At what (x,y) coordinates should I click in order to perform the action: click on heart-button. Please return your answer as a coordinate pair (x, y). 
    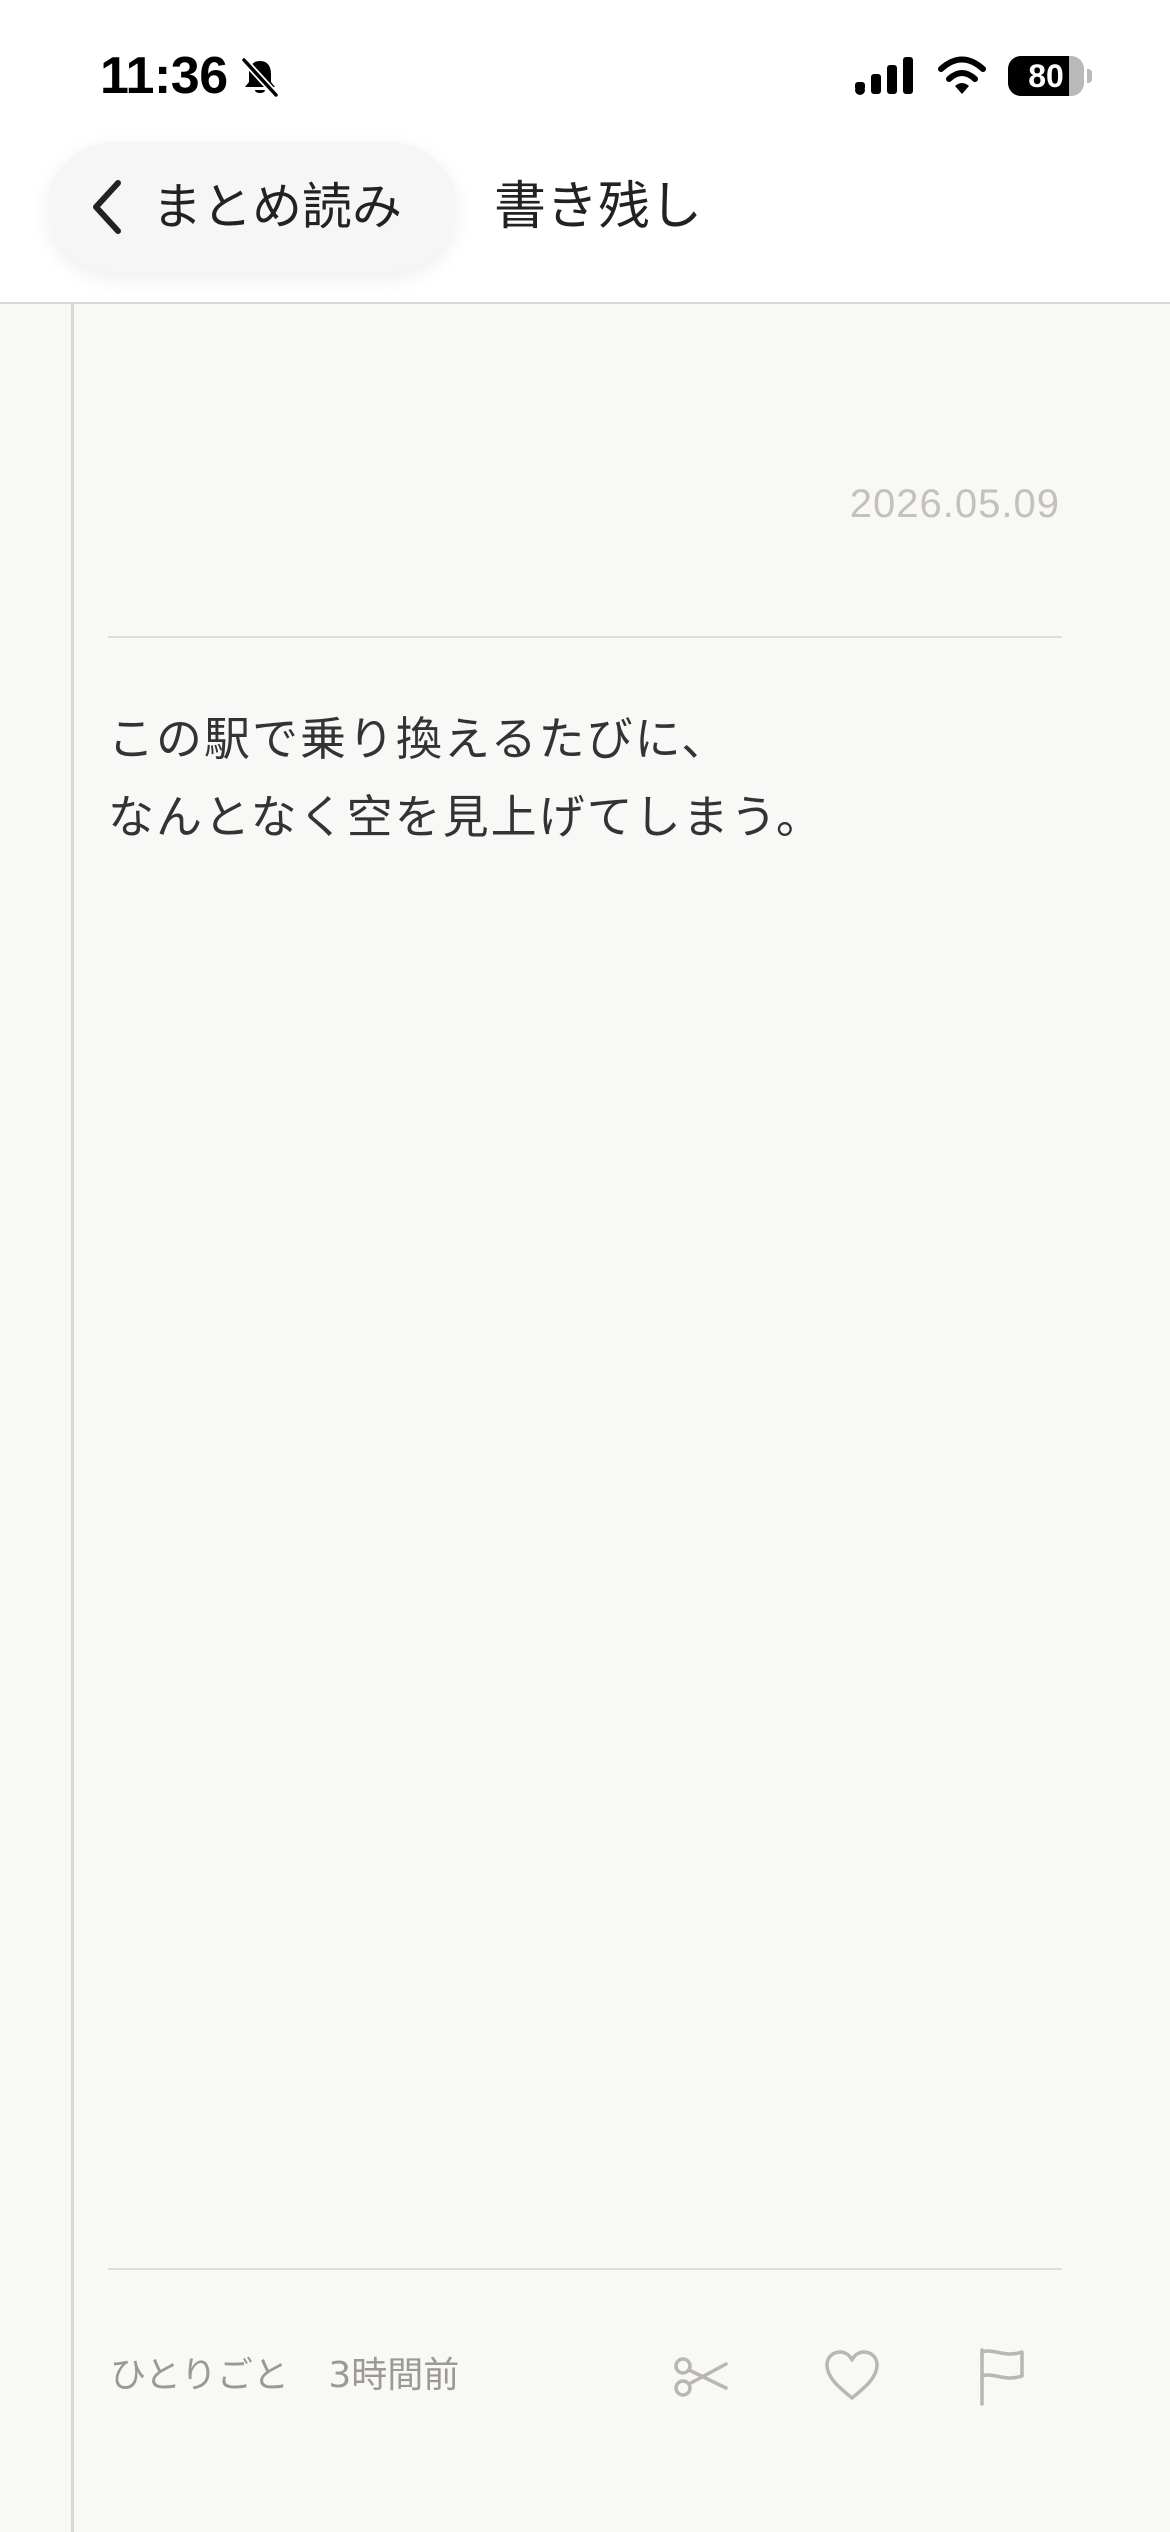
    Looking at the image, I should click on (852, 2376).